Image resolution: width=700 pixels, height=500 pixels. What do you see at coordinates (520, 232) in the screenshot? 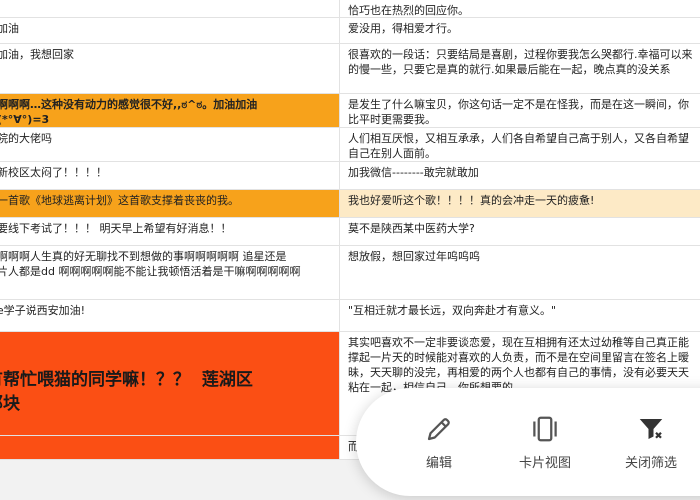
I see `right-cell: 莫不是陕西某中医药大学?` at bounding box center [520, 232].